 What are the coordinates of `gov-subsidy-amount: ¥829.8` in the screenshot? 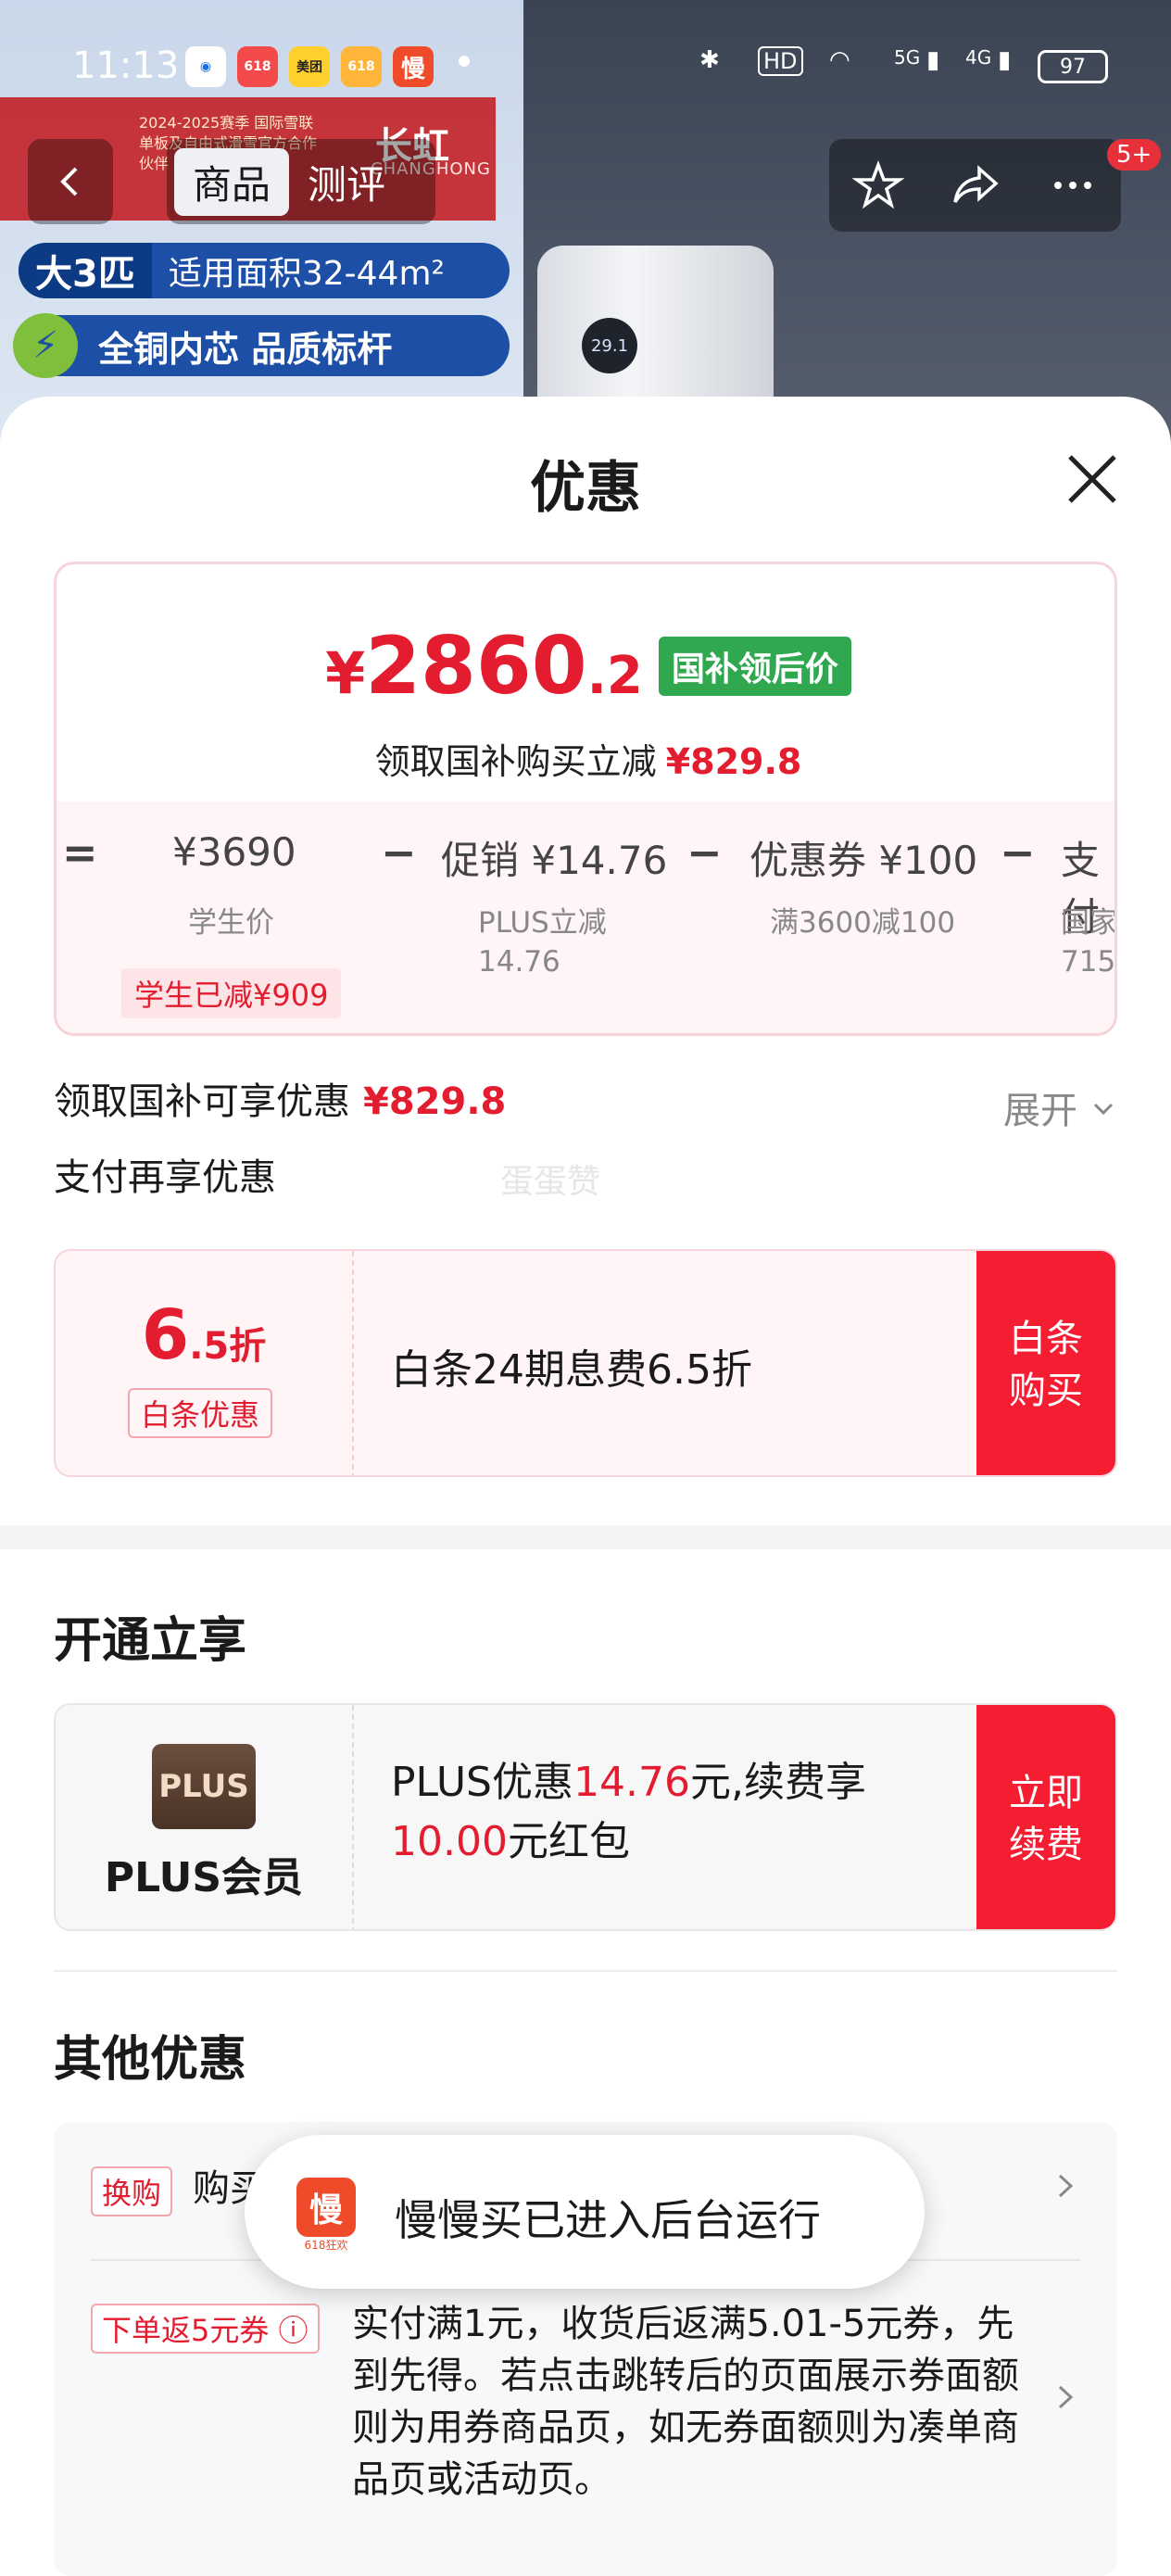 It's located at (435, 1101).